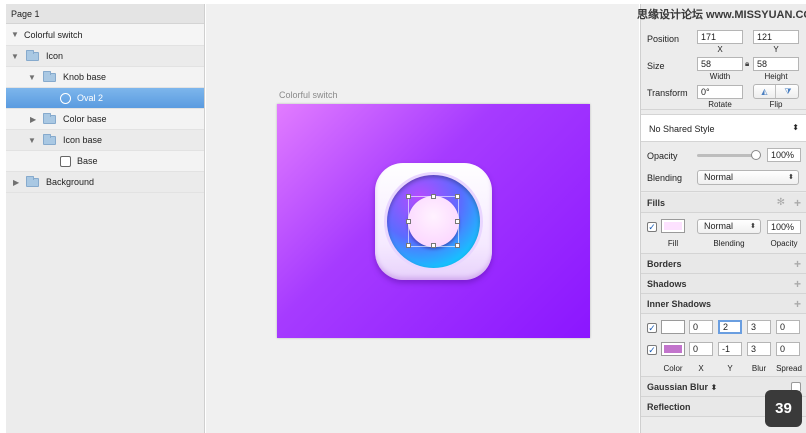 This screenshot has height=433, width=806. I want to click on rectangle-shape-icon, so click(65, 161).